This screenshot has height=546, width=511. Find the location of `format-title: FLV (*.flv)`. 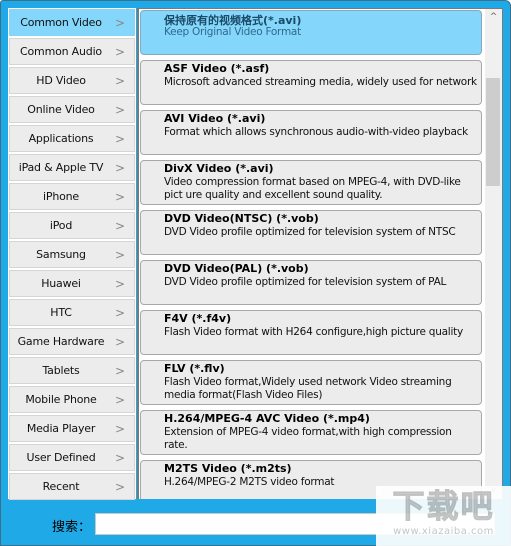

format-title: FLV (*.flv) is located at coordinates (194, 368).